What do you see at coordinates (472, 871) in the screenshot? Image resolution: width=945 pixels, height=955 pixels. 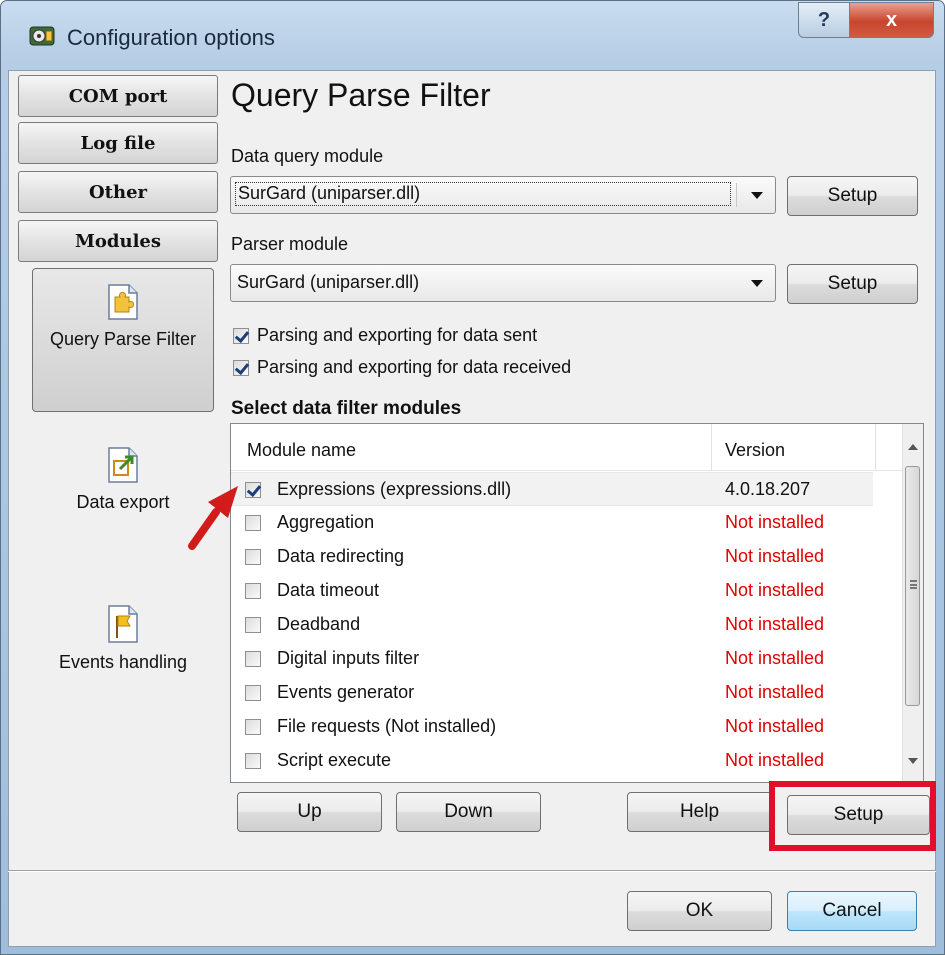 I see `divider` at bounding box center [472, 871].